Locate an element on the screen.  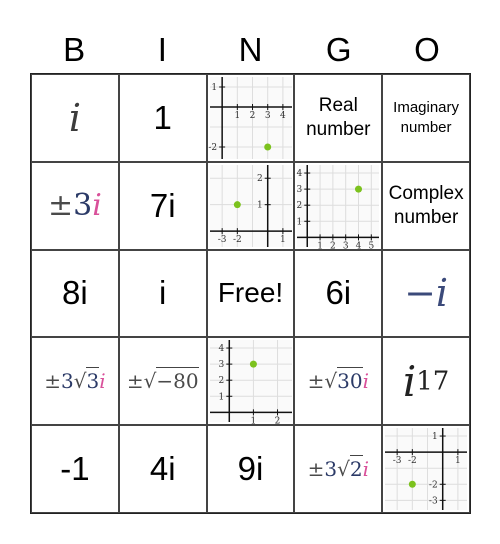
radicand: 30 is located at coordinates (350, 380).